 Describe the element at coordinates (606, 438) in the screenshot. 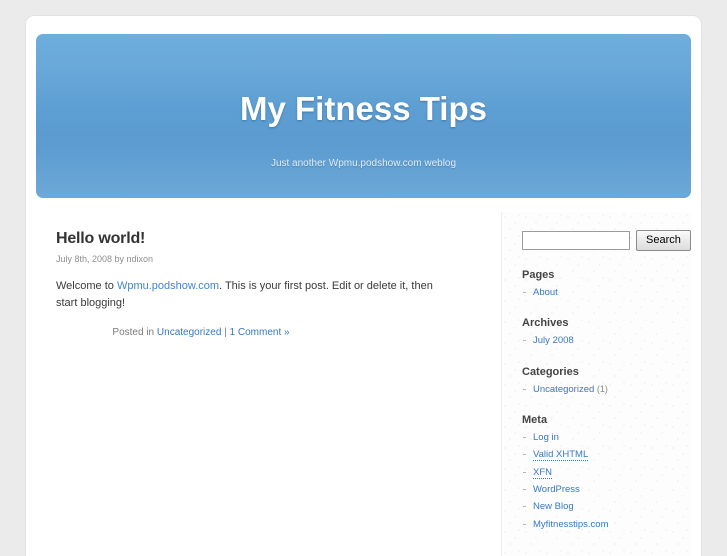

I see `list-item: Log in` at that location.